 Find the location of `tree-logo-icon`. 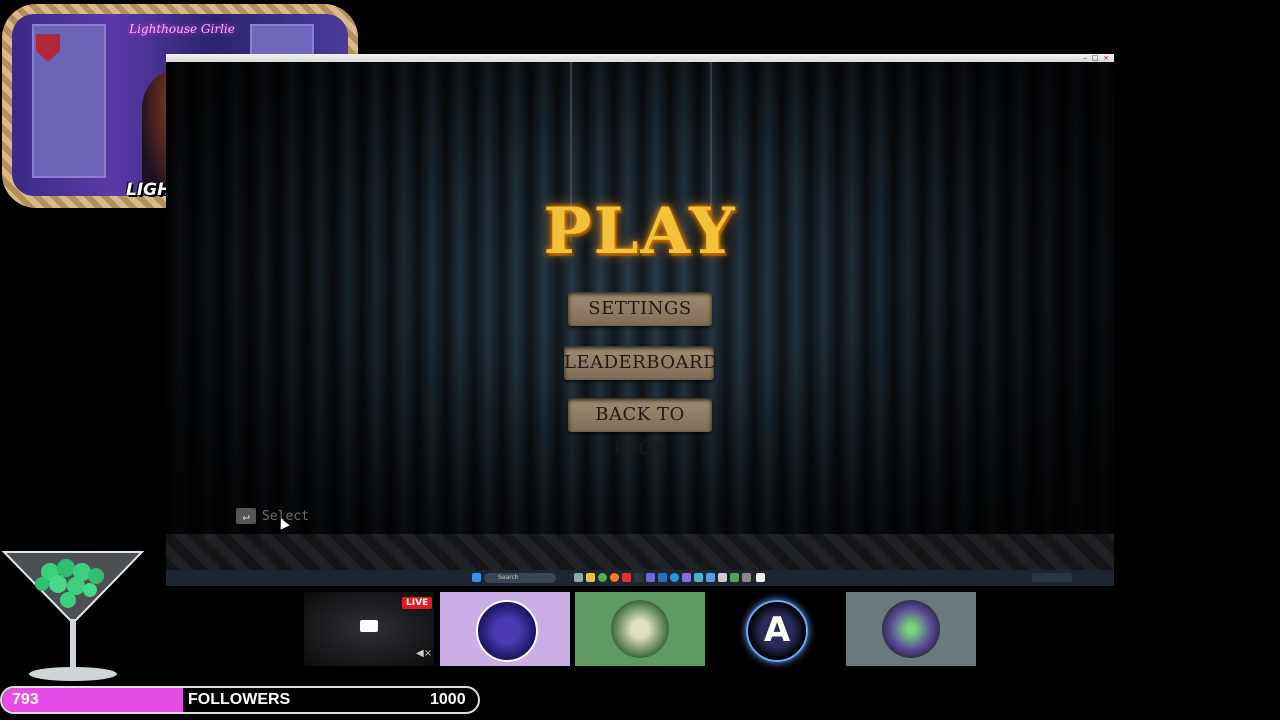

tree-logo-icon is located at coordinates (640, 629).